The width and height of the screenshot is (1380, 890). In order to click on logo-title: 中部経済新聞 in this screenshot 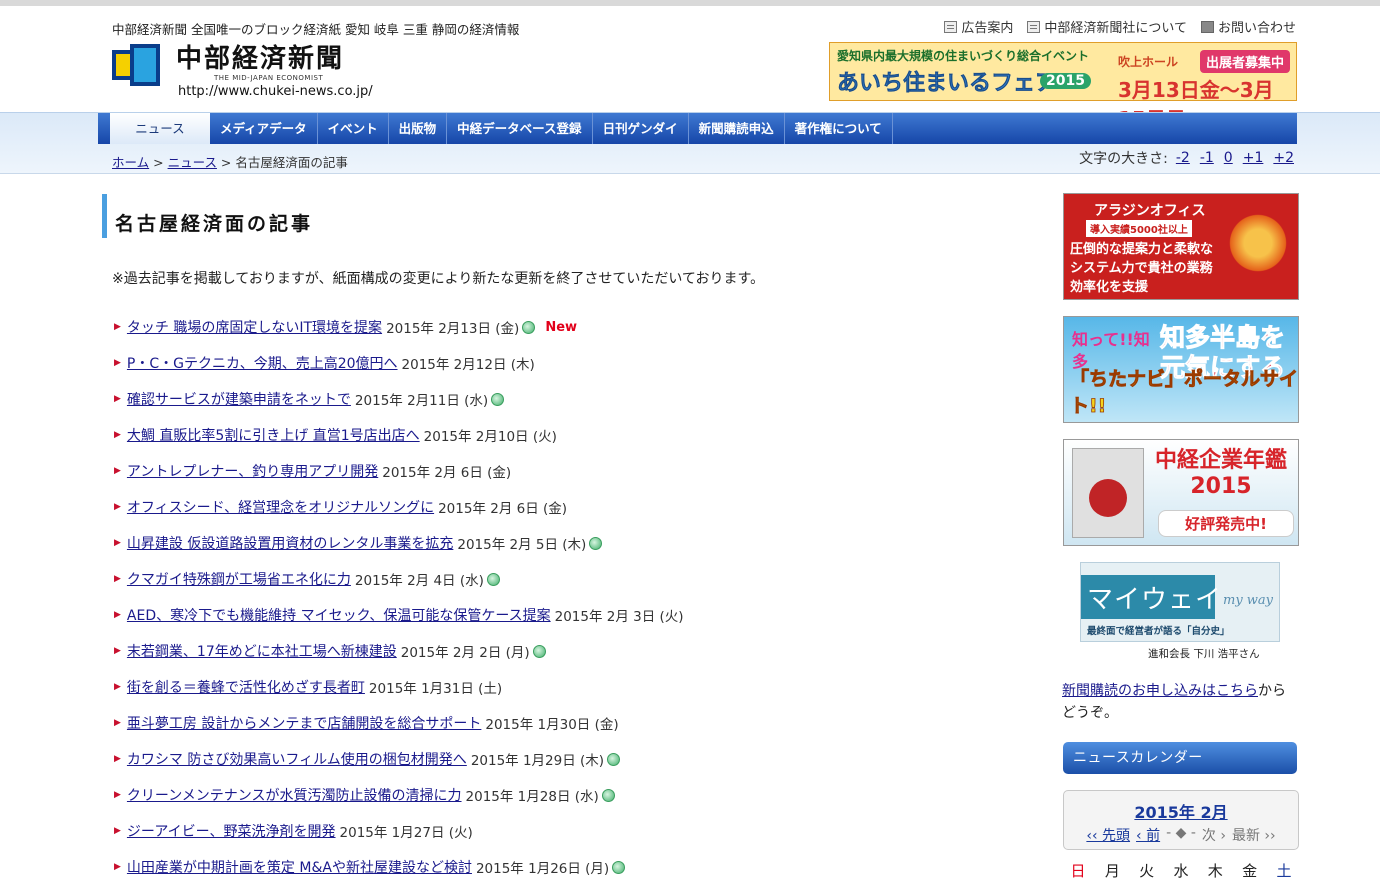, I will do `click(260, 59)`.